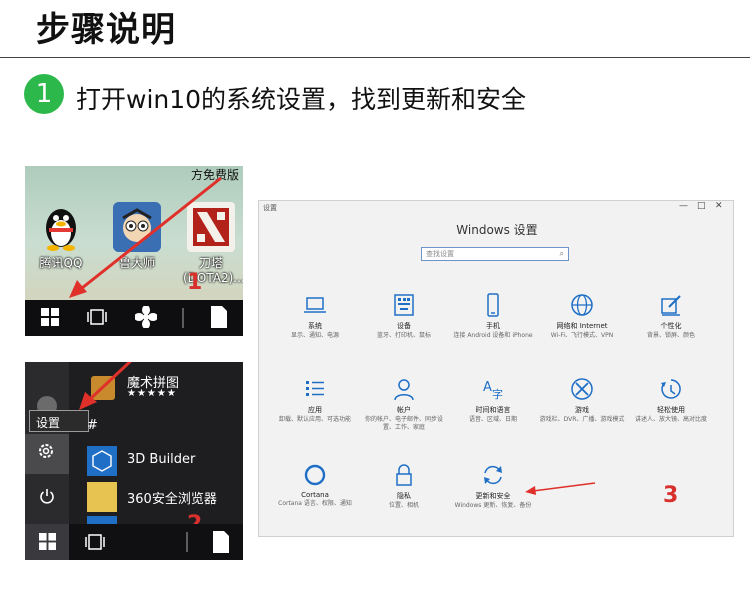 This screenshot has height=598, width=750. What do you see at coordinates (134, 461) in the screenshot?
I see `start-menu-screenshot: 设置 魔术拼图 ★★★★★ # 3D Builder 360安全浏览器` at bounding box center [134, 461].